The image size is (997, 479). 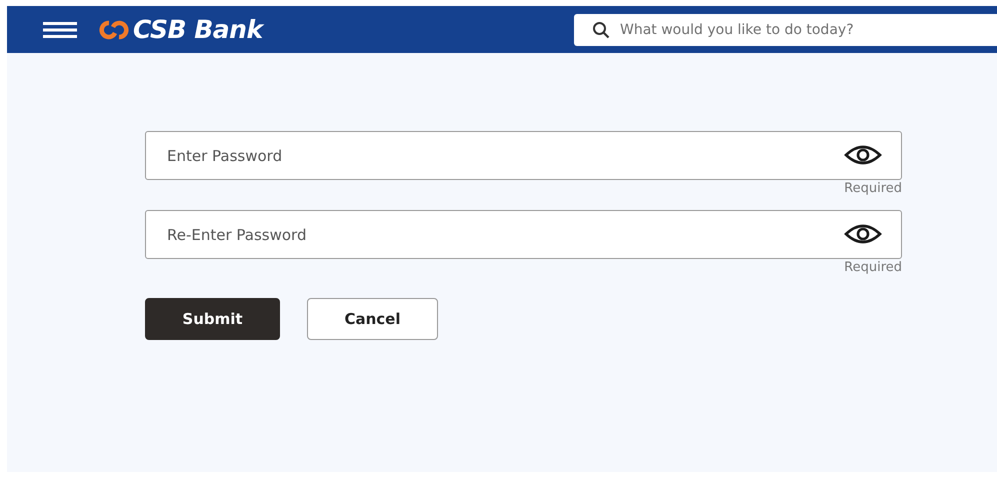 What do you see at coordinates (785, 30) in the screenshot?
I see `search-field: What would you like to do today?` at bounding box center [785, 30].